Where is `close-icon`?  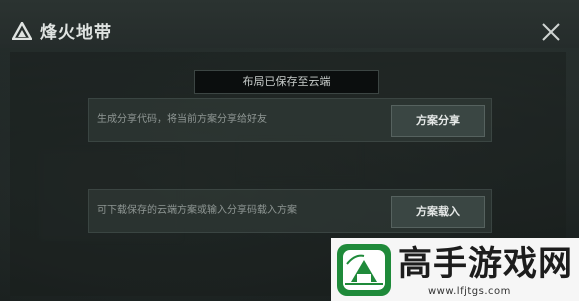 close-icon is located at coordinates (551, 32).